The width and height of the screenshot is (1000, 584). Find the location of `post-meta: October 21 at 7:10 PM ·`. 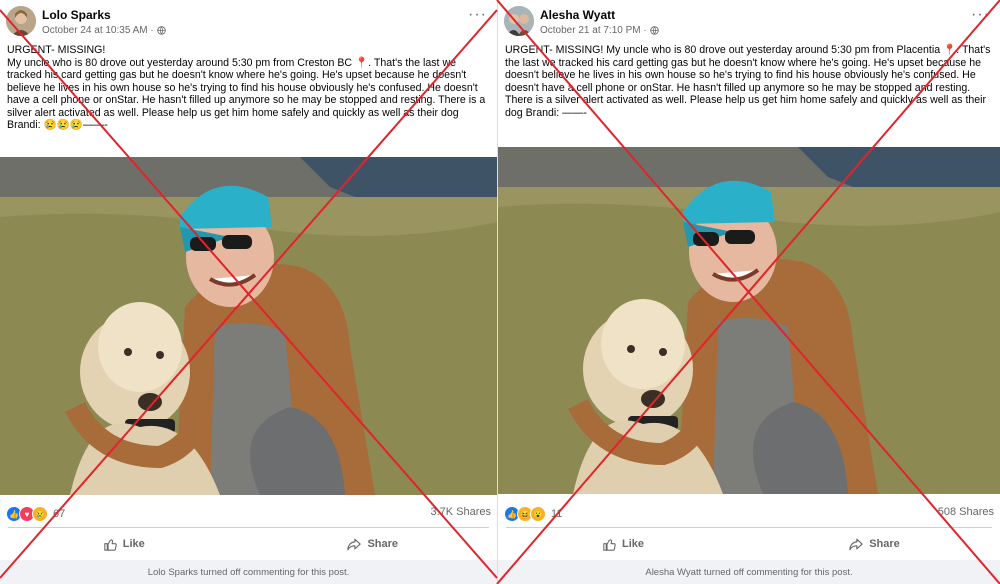

post-meta: October 21 at 7:10 PM · is located at coordinates (599, 30).